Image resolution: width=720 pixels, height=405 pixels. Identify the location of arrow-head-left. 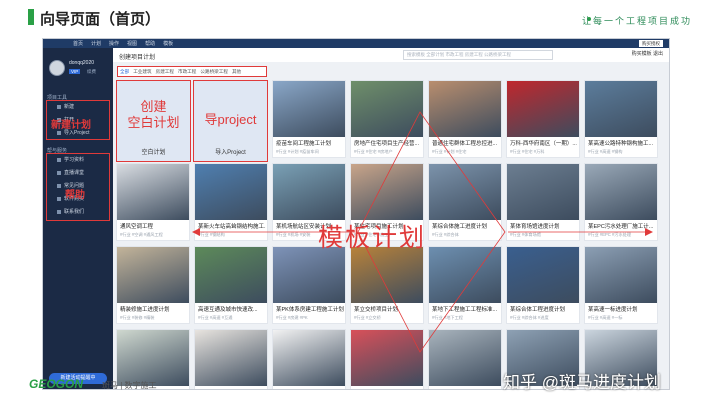
(196, 232).